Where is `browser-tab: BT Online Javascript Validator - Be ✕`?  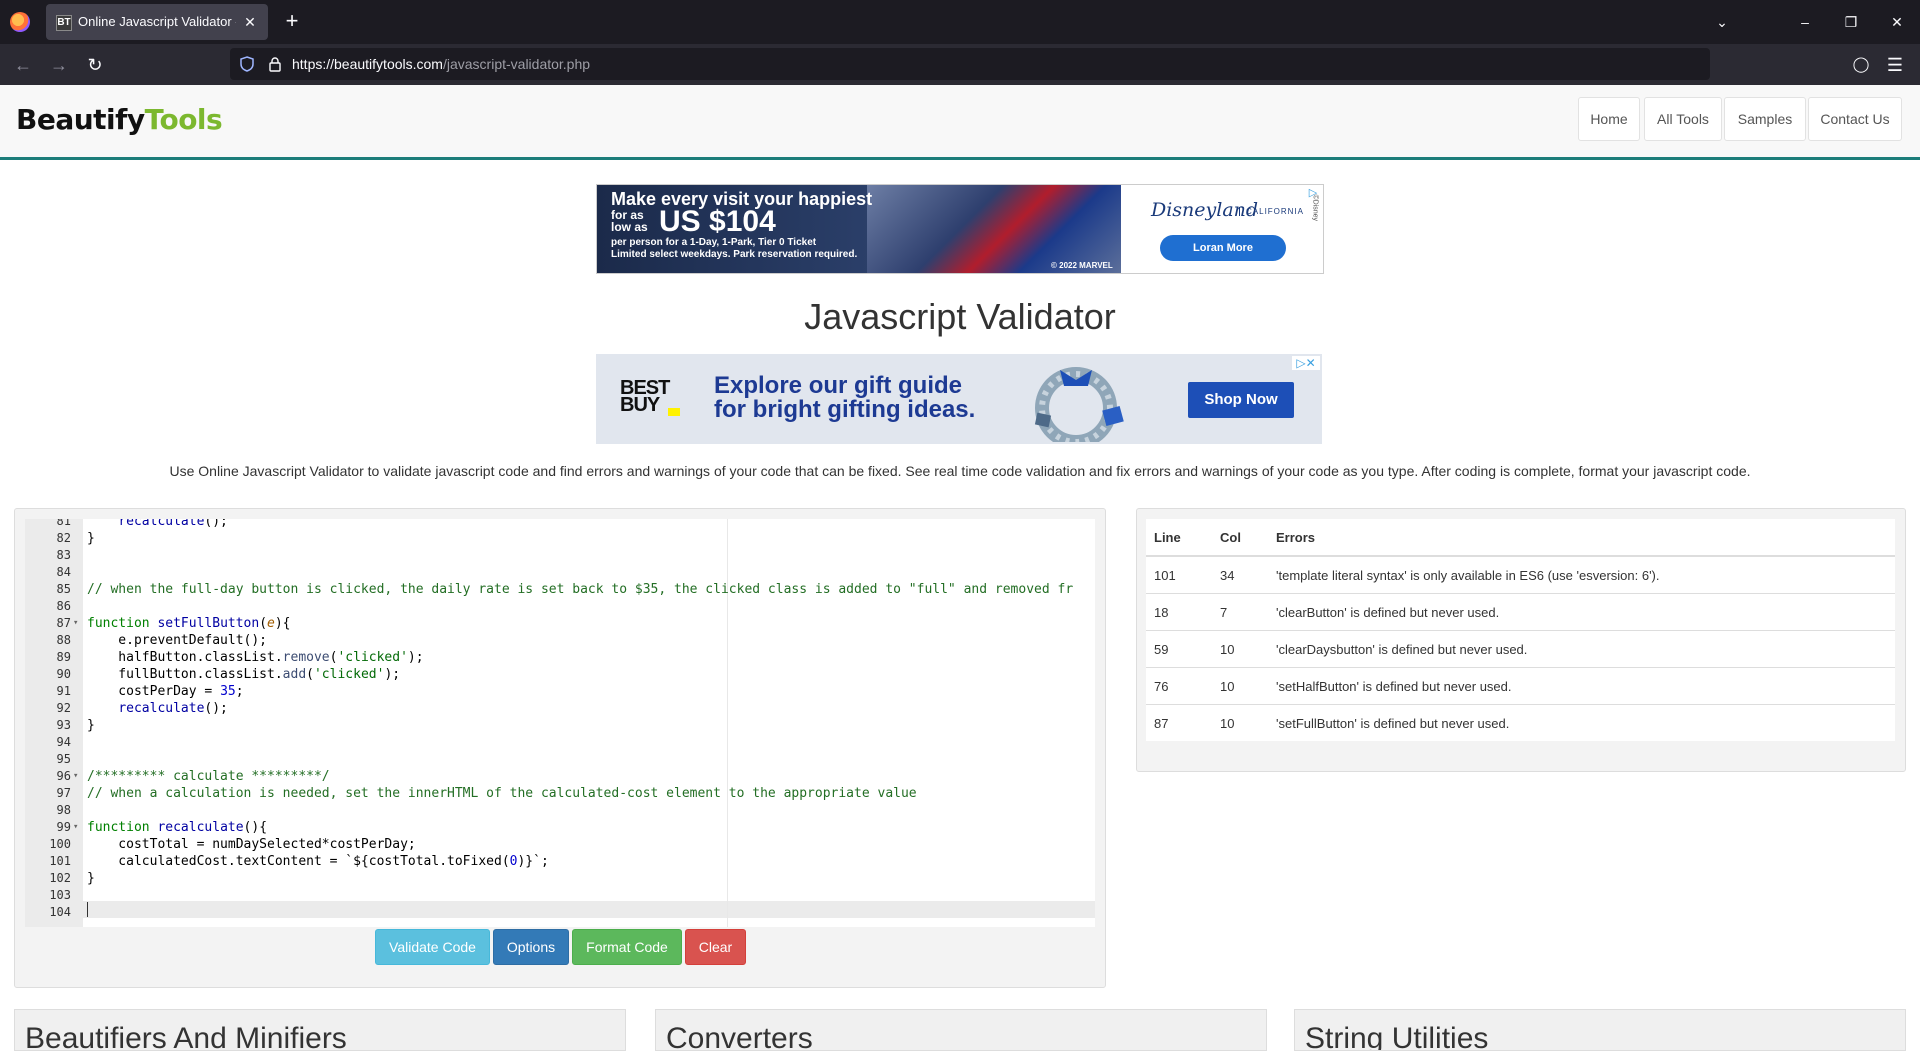 browser-tab: BT Online Javascript Validator - Be ✕ is located at coordinates (157, 22).